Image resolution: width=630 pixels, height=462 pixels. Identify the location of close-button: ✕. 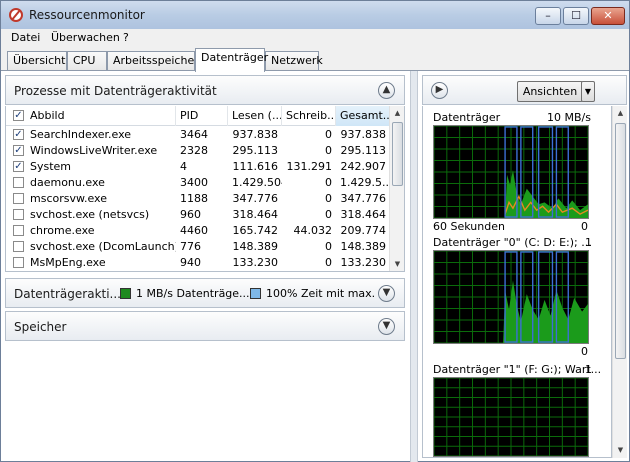
(608, 16).